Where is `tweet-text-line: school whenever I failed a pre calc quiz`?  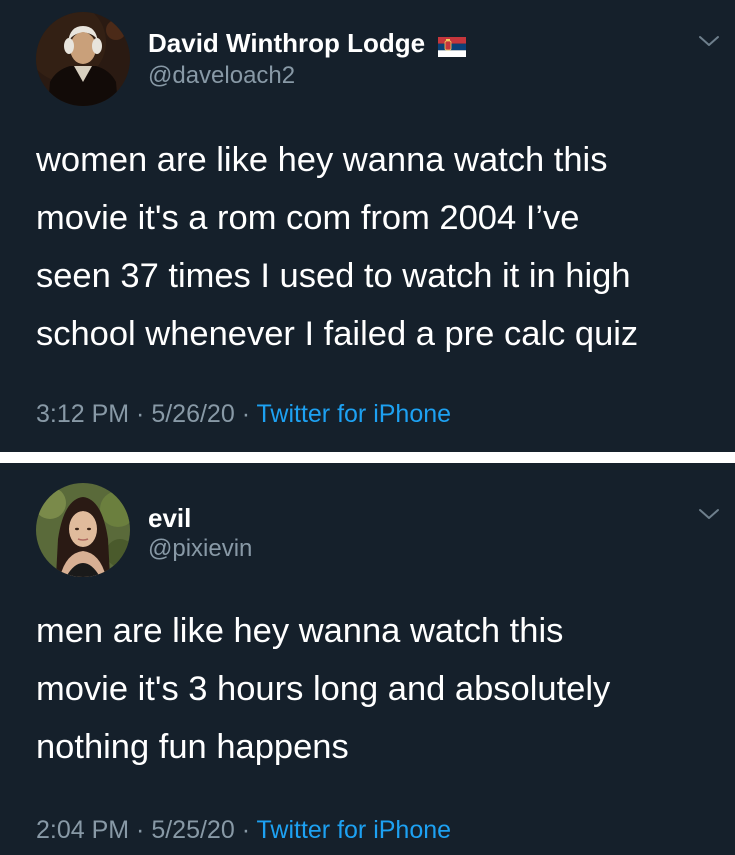
tweet-text-line: school whenever I failed a pre calc quiz is located at coordinates (337, 334).